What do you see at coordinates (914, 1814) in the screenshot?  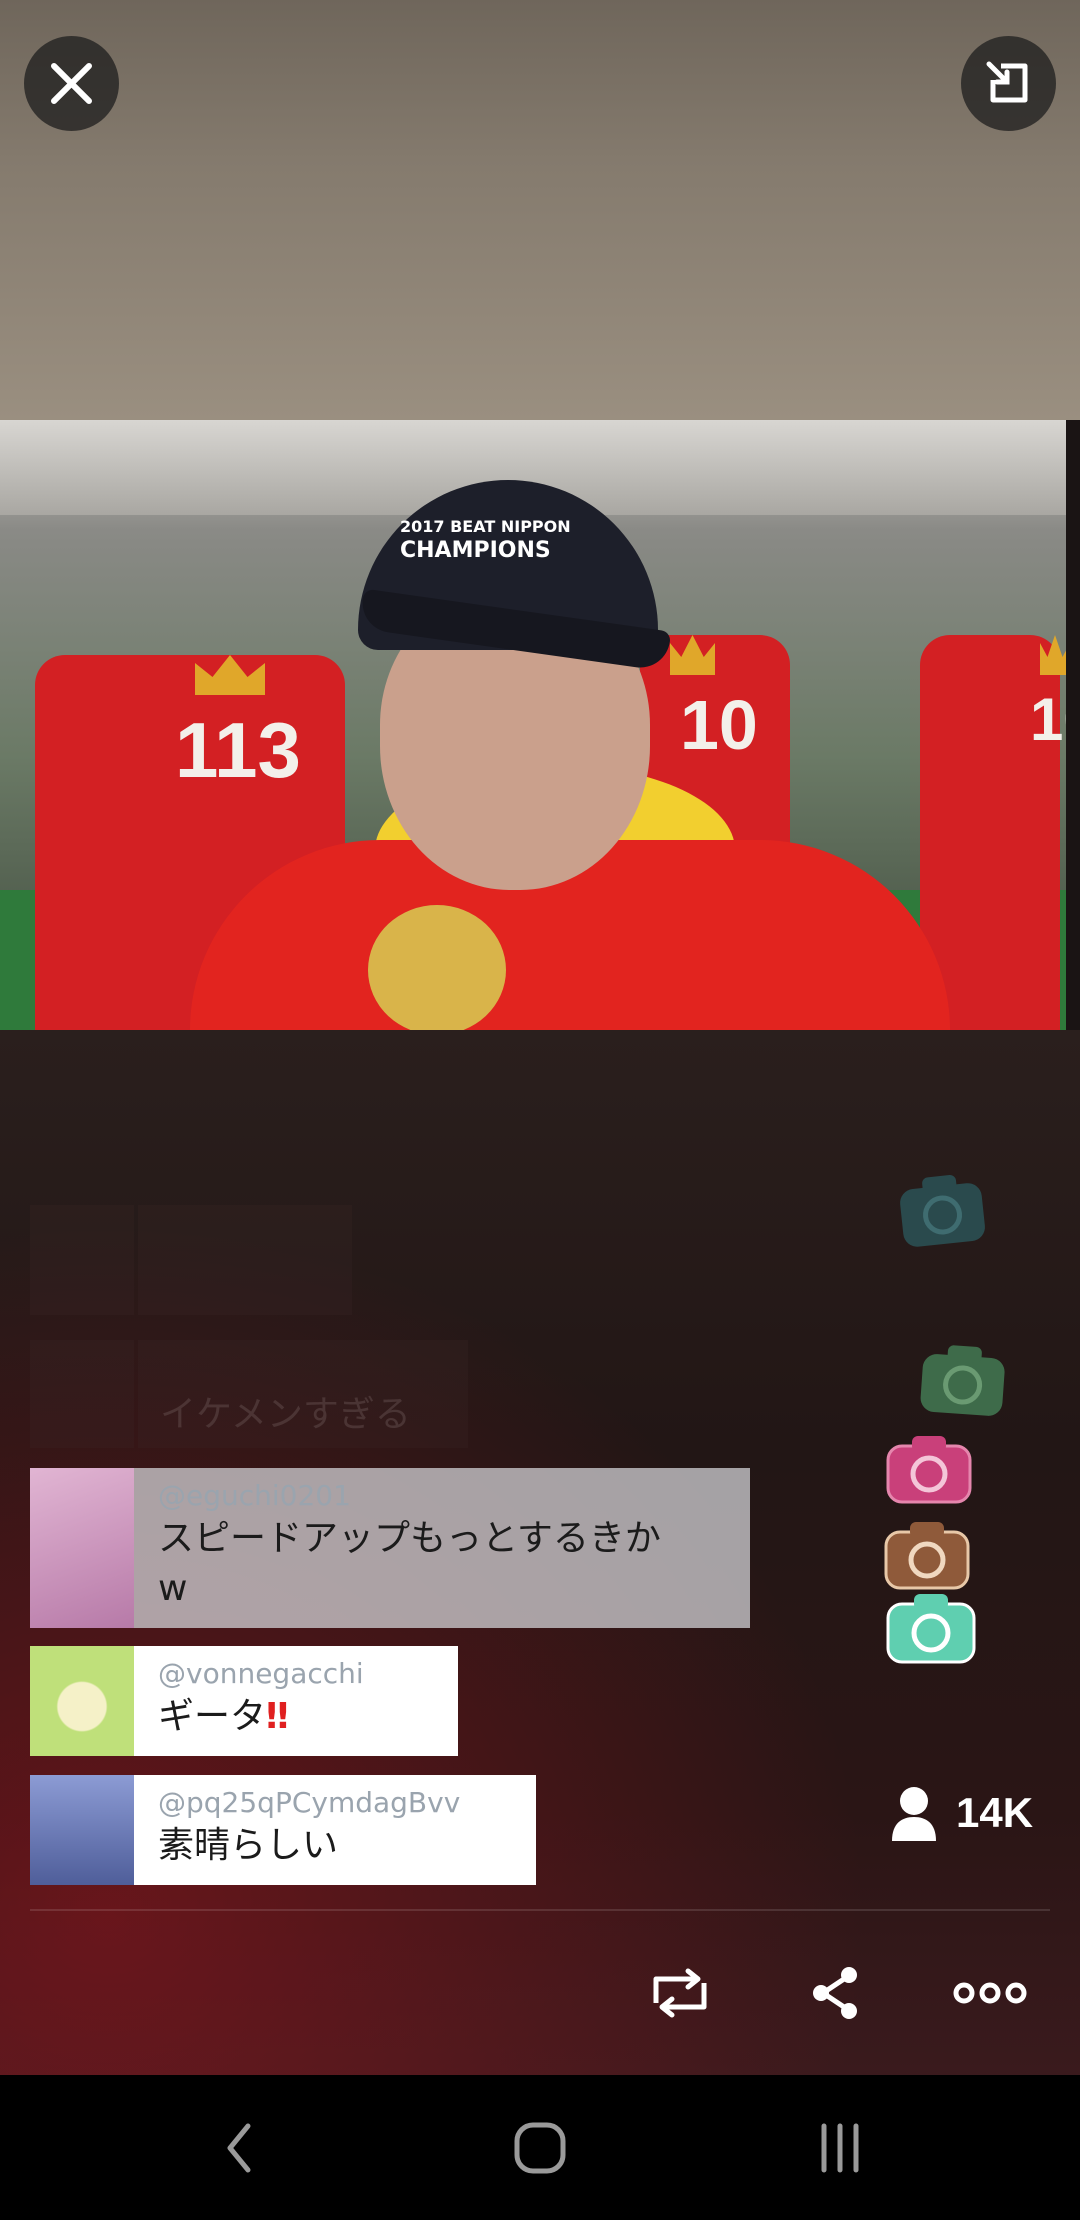 I see `person-icon` at bounding box center [914, 1814].